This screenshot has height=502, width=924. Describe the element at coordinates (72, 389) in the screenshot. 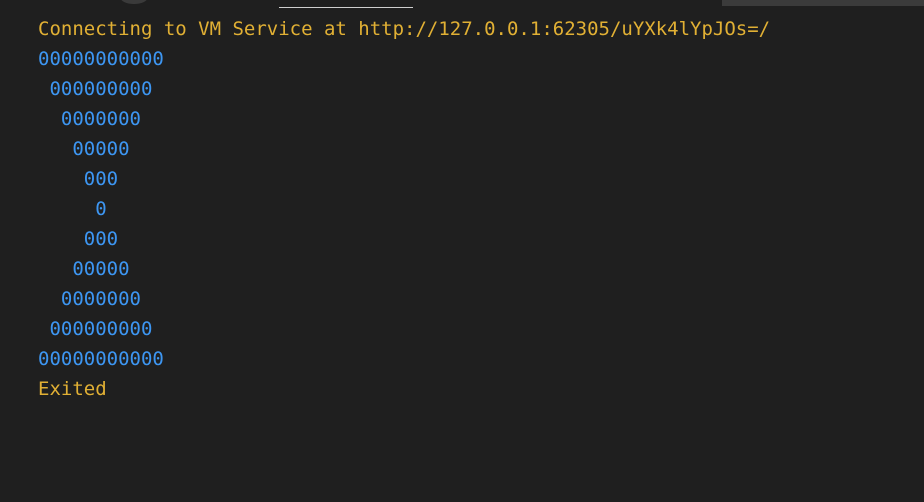

I see `exit-message: Exited` at that location.